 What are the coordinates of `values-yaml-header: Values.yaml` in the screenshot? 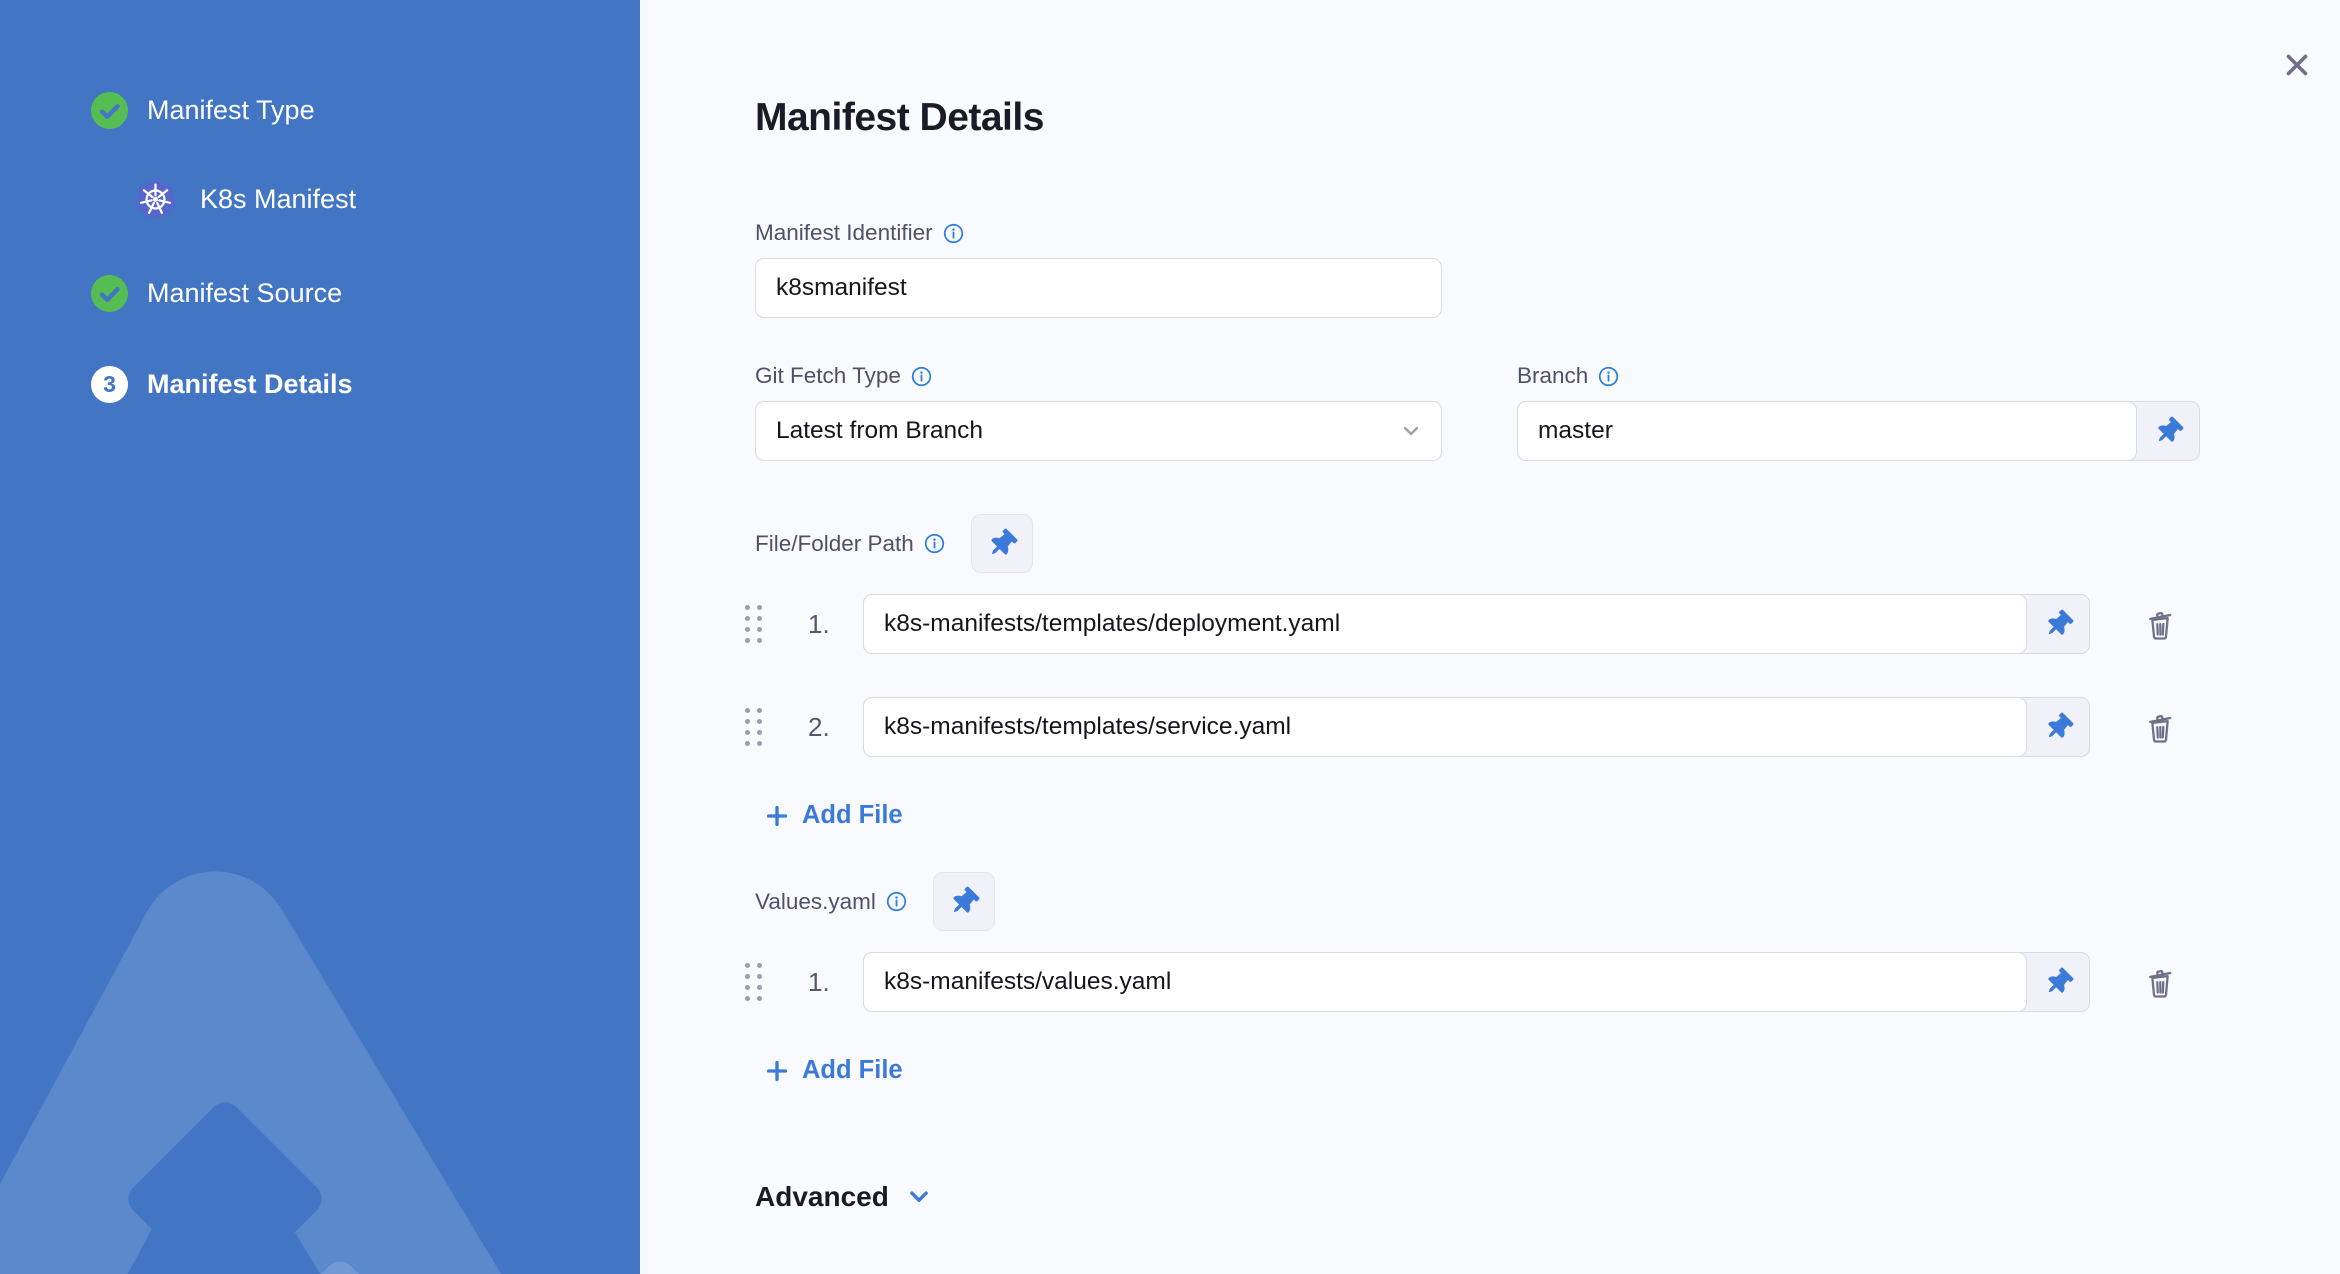 It's located at (1547, 901).